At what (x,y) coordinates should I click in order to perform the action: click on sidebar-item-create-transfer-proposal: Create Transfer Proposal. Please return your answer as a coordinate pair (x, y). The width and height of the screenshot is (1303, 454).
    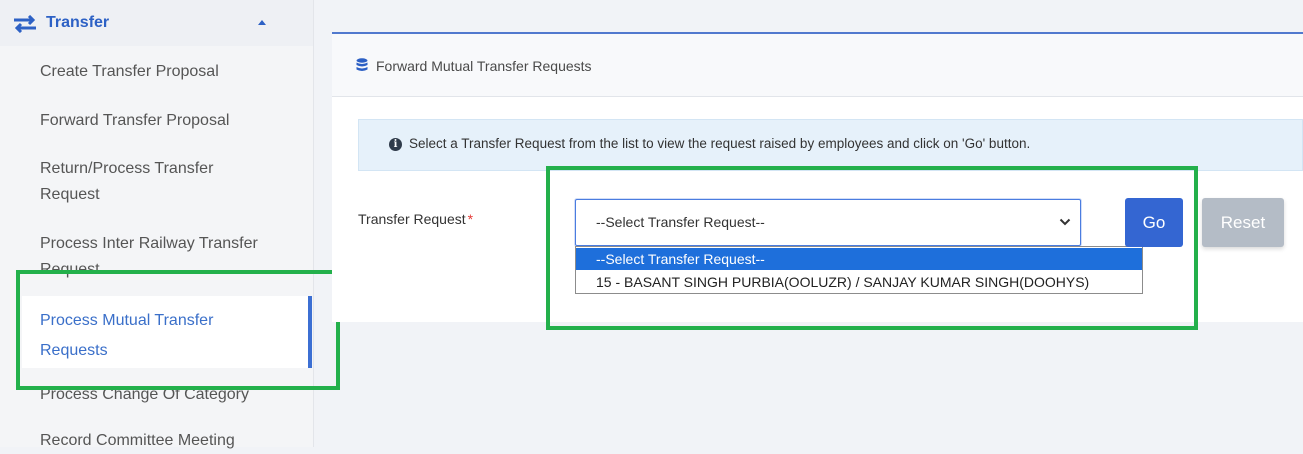
    Looking at the image, I should click on (165, 72).